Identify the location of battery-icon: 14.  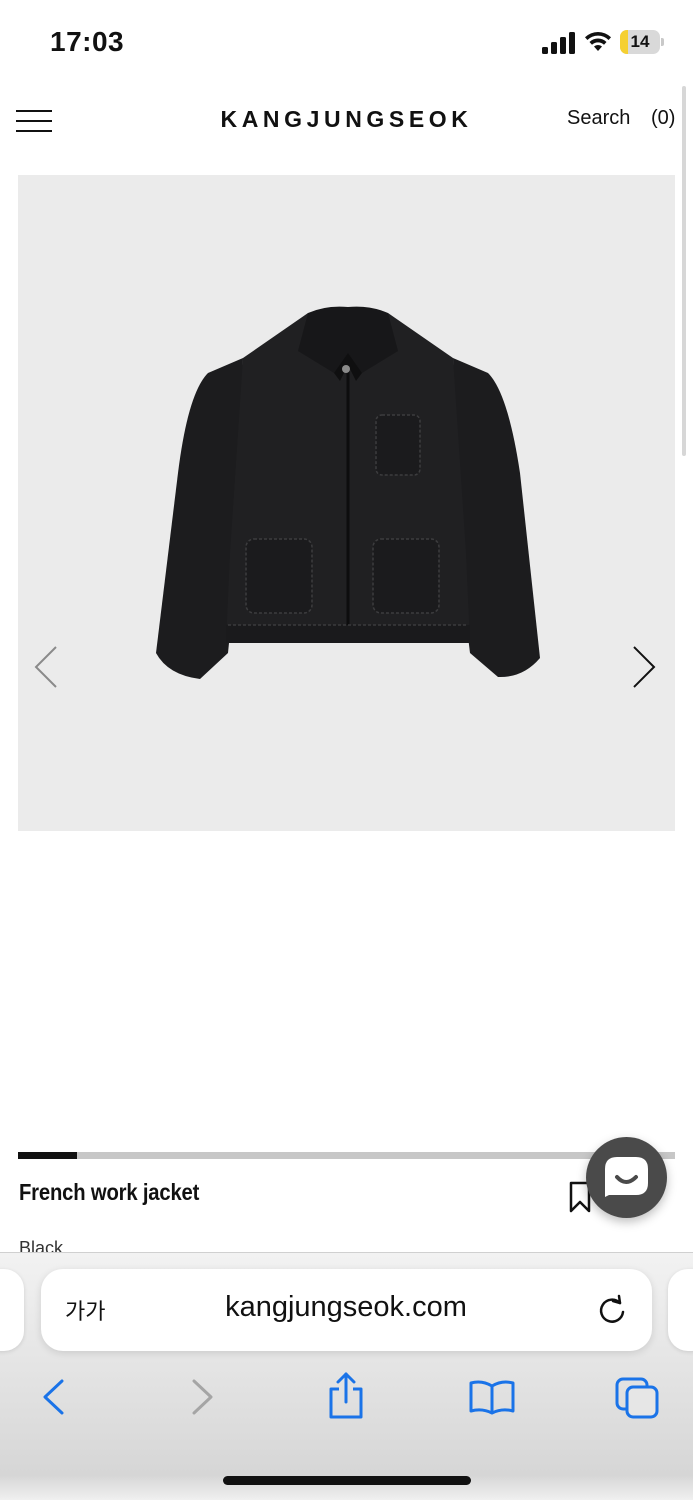
(642, 42).